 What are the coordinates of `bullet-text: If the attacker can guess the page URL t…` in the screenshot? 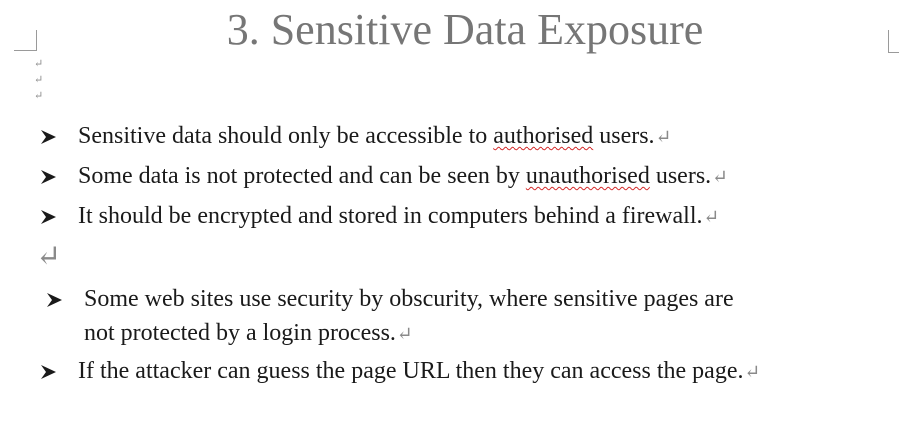 It's located at (419, 371).